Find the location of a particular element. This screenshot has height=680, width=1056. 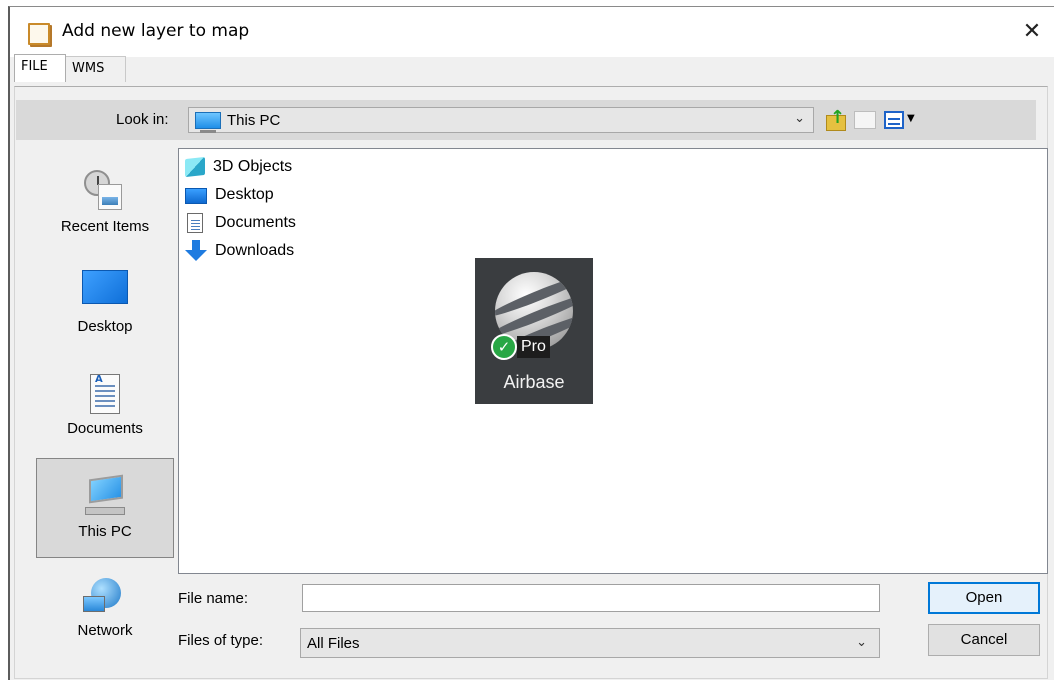

file-label: Downloads is located at coordinates (255, 250).